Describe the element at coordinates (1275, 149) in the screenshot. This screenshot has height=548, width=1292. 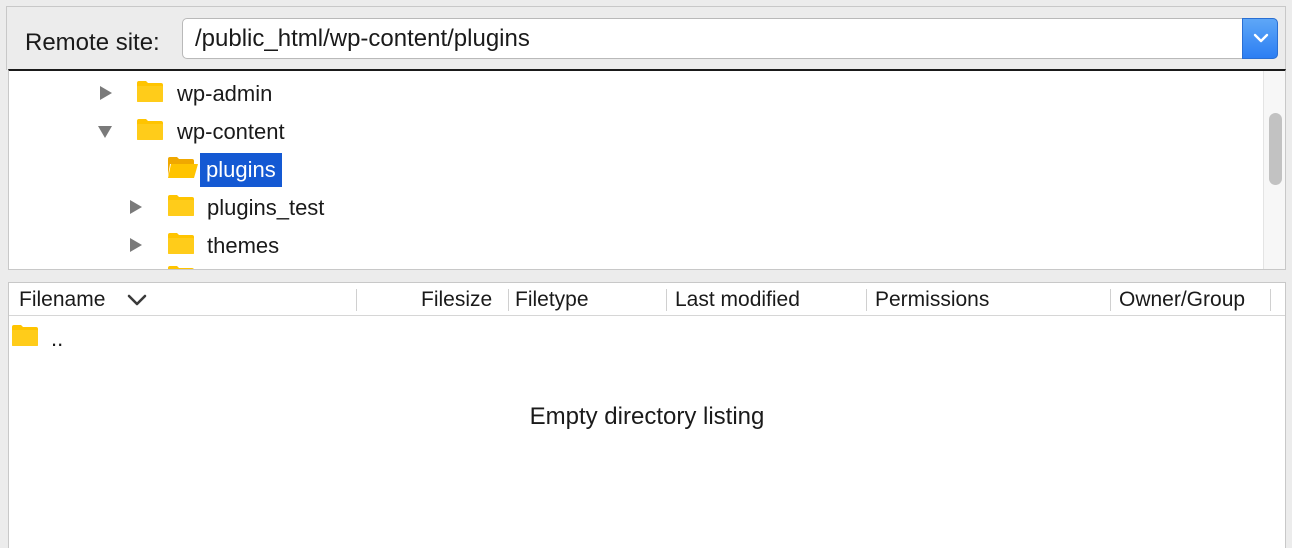
I see `tree-scrollbar-thumb` at that location.